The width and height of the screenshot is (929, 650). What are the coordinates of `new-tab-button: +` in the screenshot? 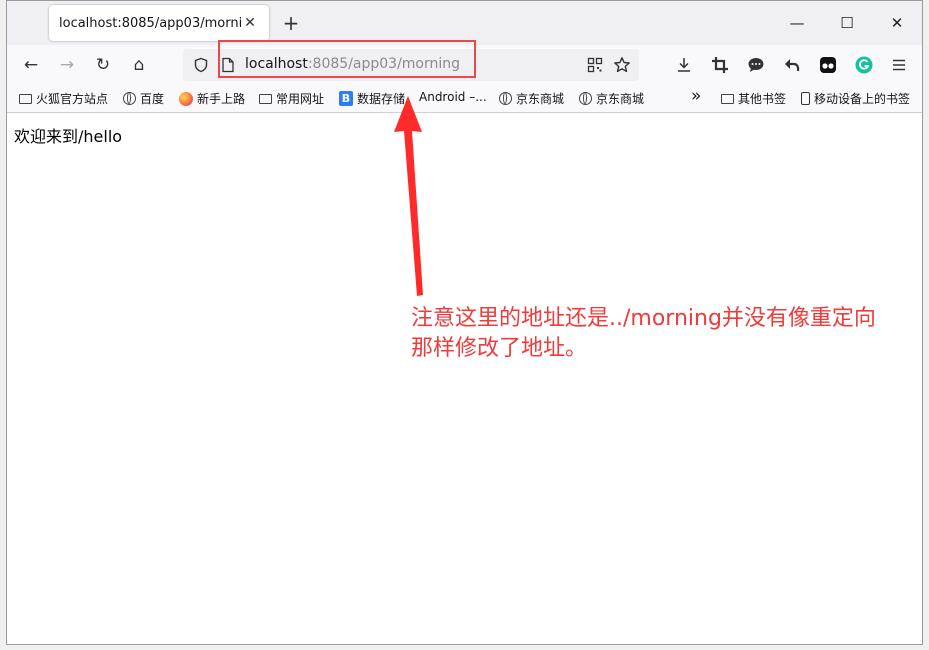 It's located at (291, 23).